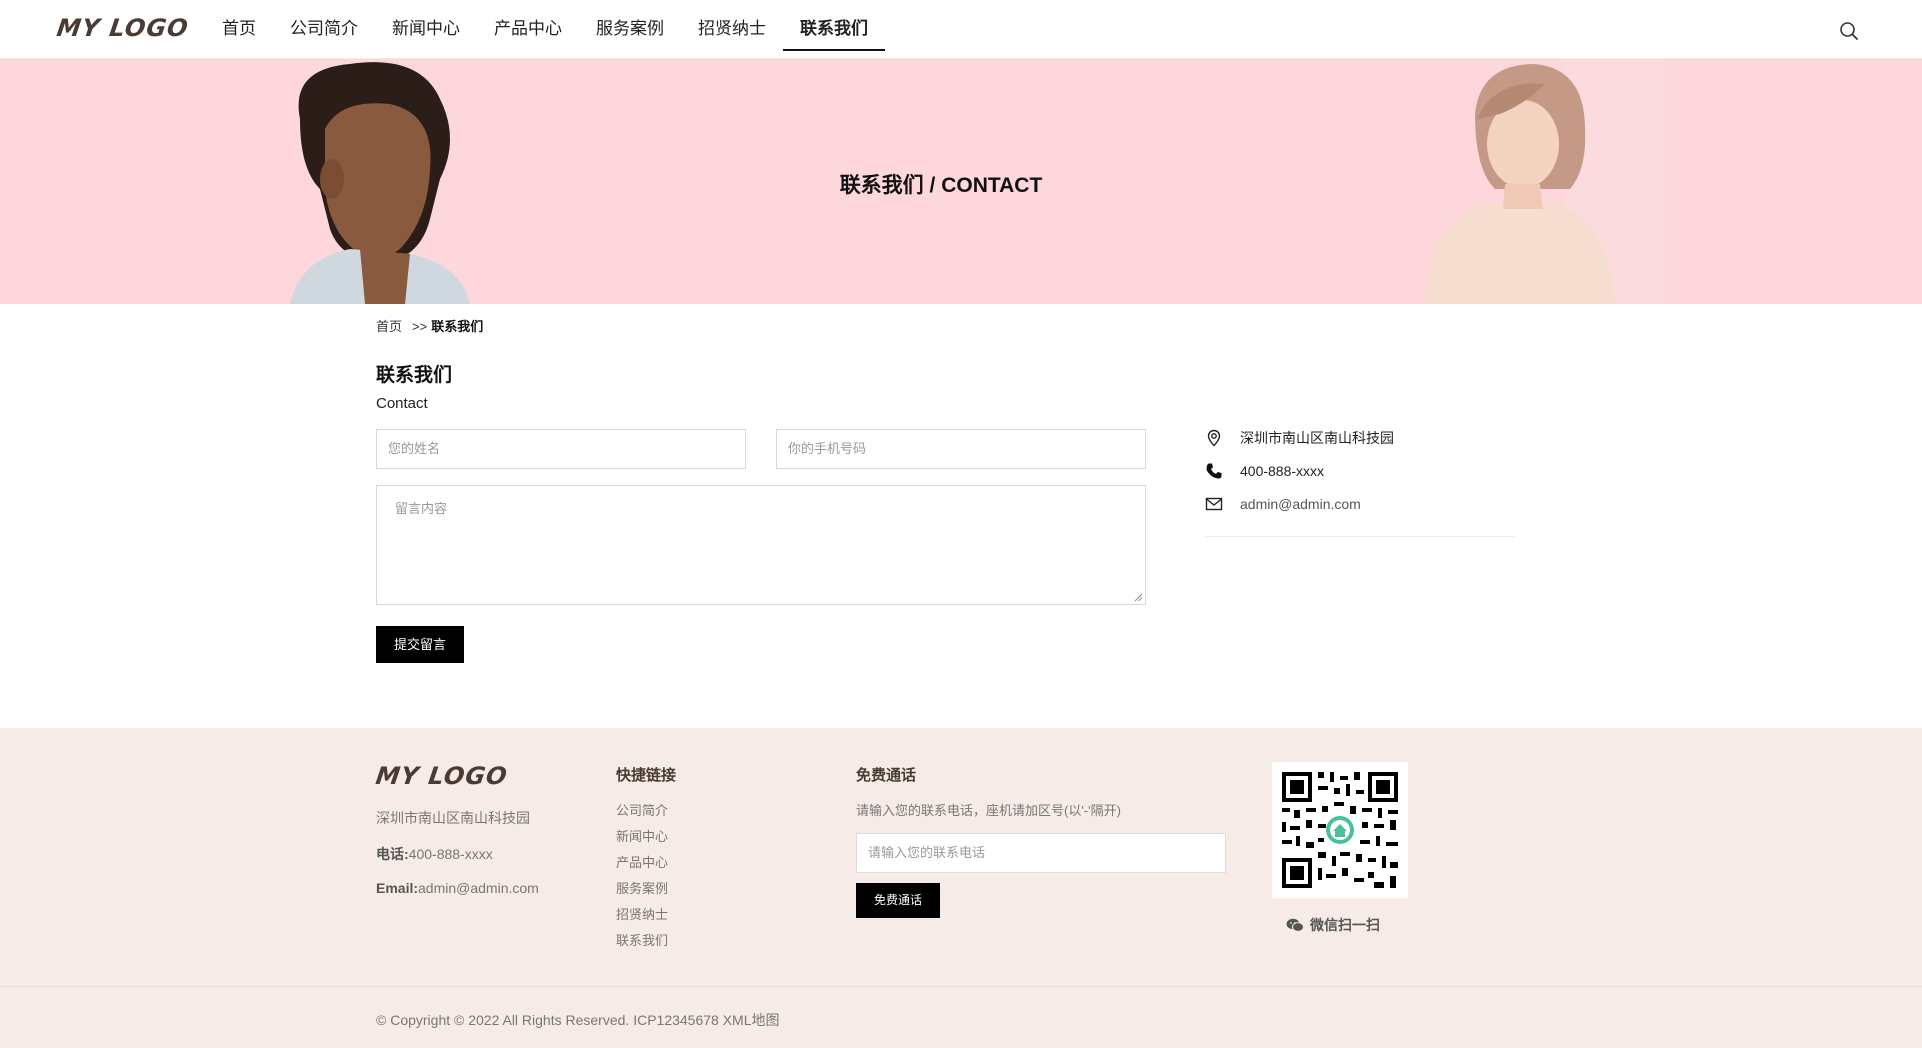  I want to click on qr-caption: 微信扫一扫, so click(1333, 925).